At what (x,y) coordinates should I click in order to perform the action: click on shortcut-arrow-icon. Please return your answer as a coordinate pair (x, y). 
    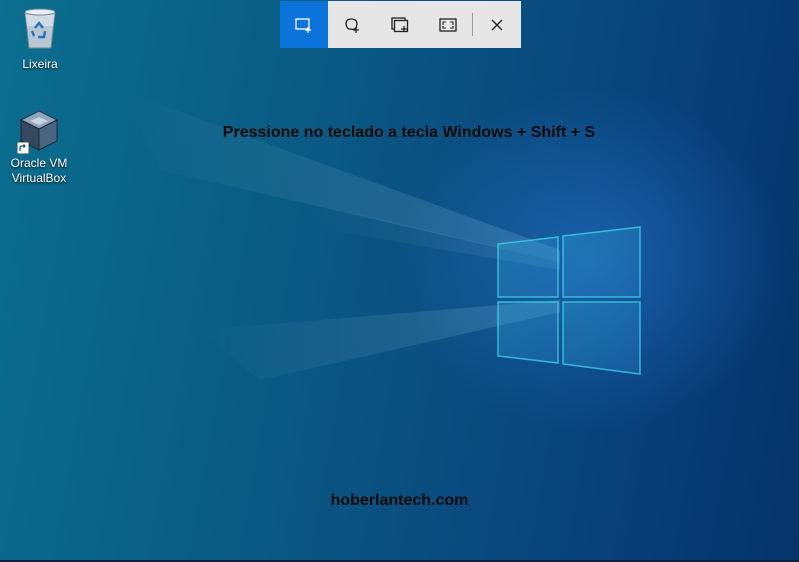
    Looking at the image, I should click on (23, 148).